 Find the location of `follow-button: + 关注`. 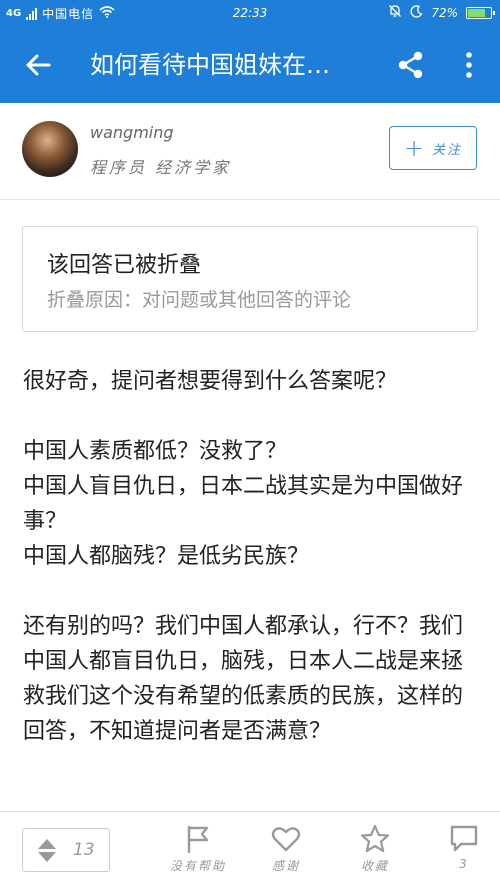

follow-button: + 关注 is located at coordinates (433, 148).